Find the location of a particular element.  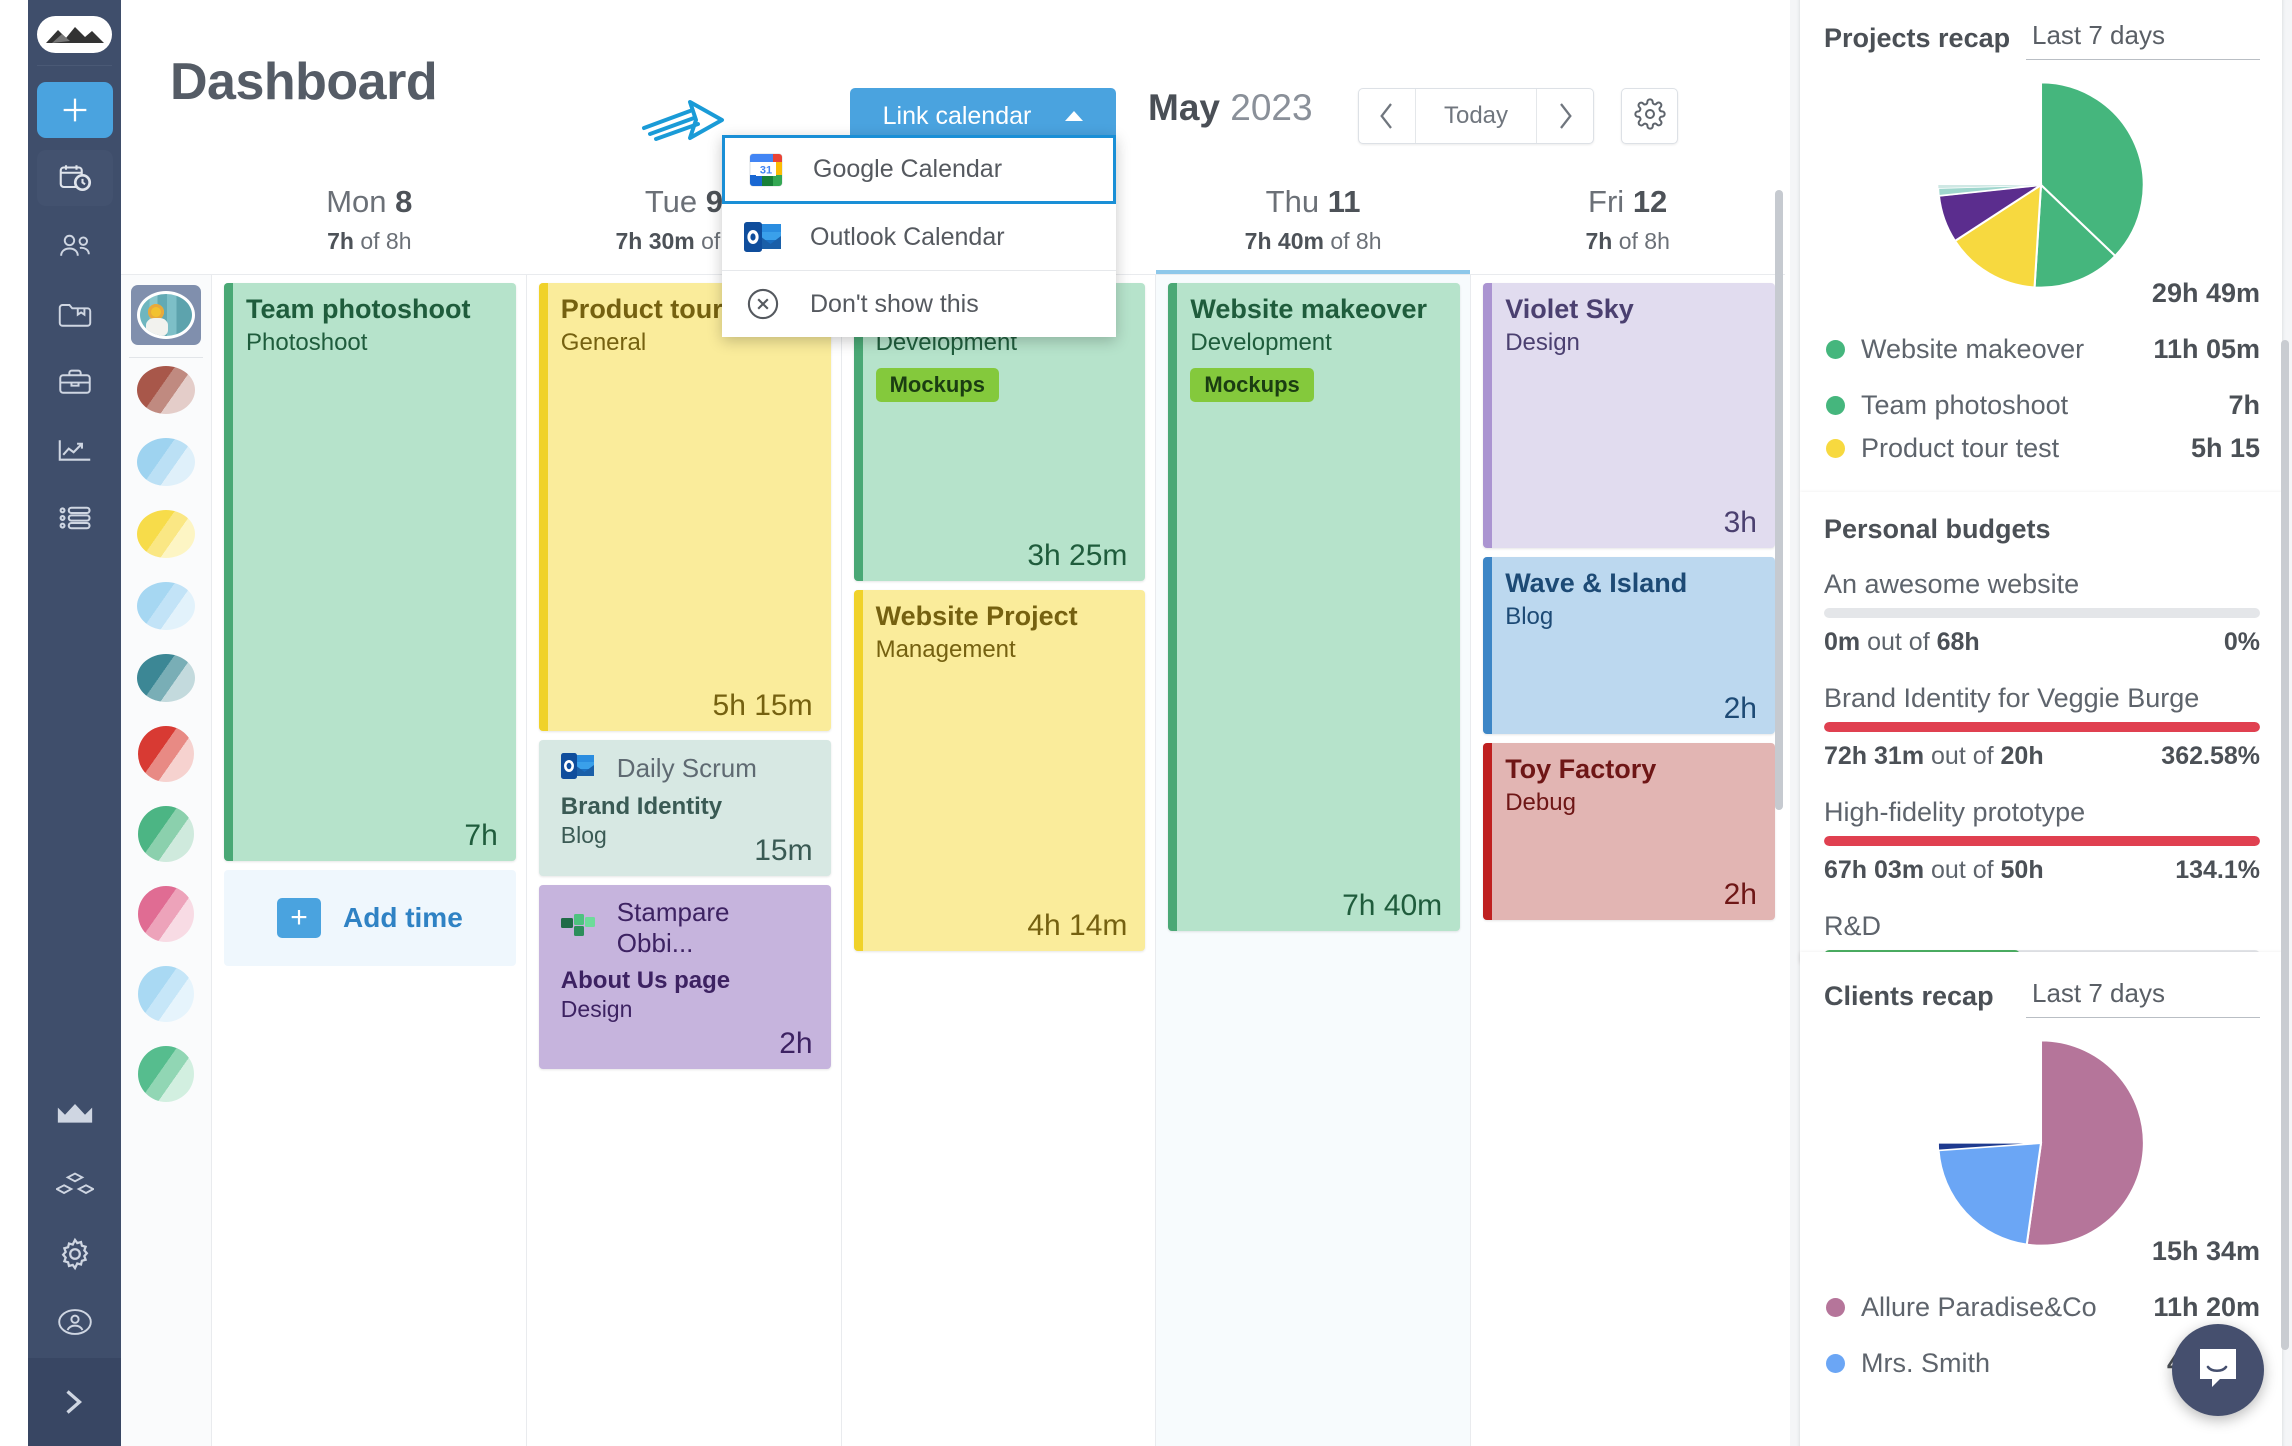

event-subtitle: Development is located at coordinates (1261, 342).